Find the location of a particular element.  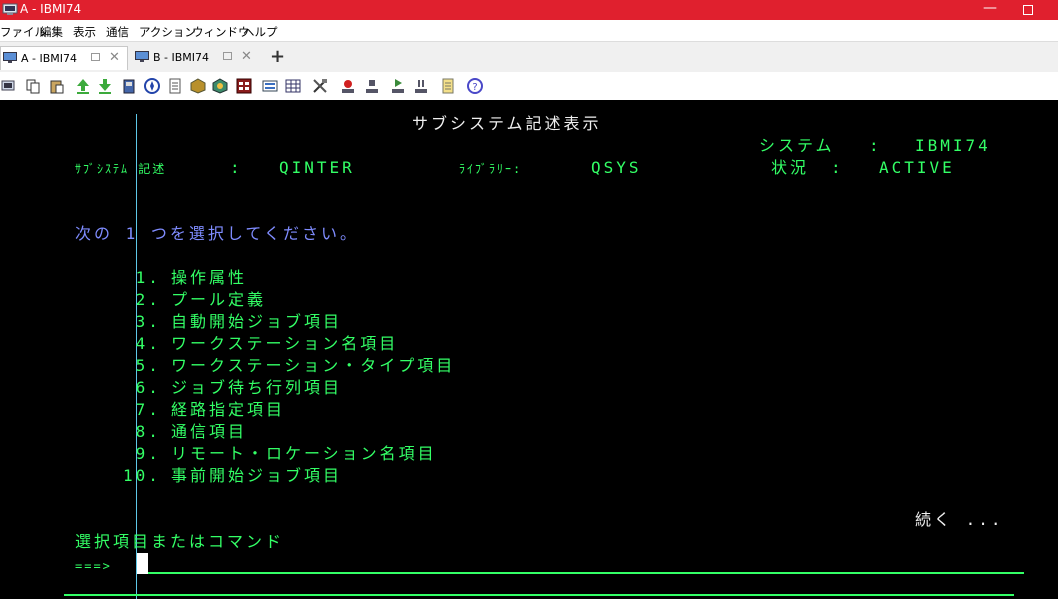

keyboard-icon is located at coordinates (270, 86).